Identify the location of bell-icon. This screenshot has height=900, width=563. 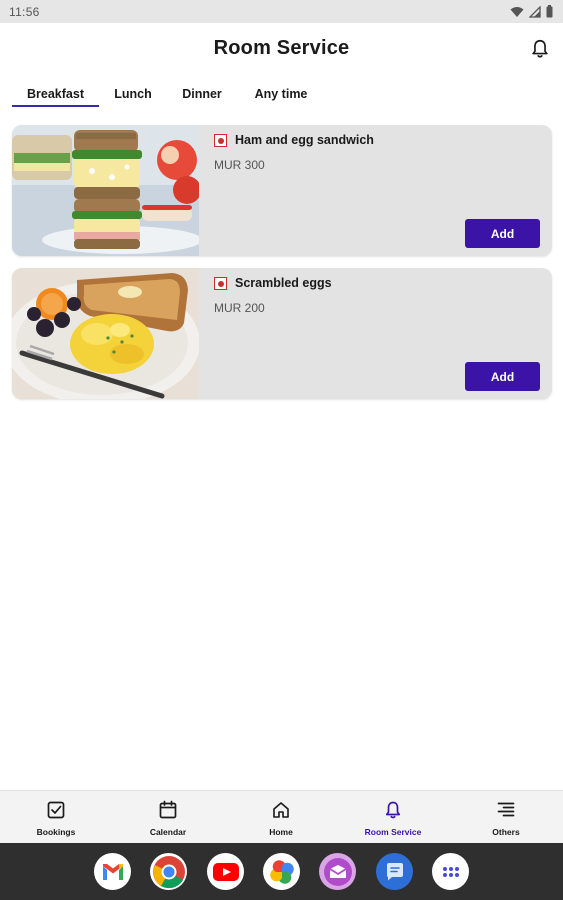
(393, 810).